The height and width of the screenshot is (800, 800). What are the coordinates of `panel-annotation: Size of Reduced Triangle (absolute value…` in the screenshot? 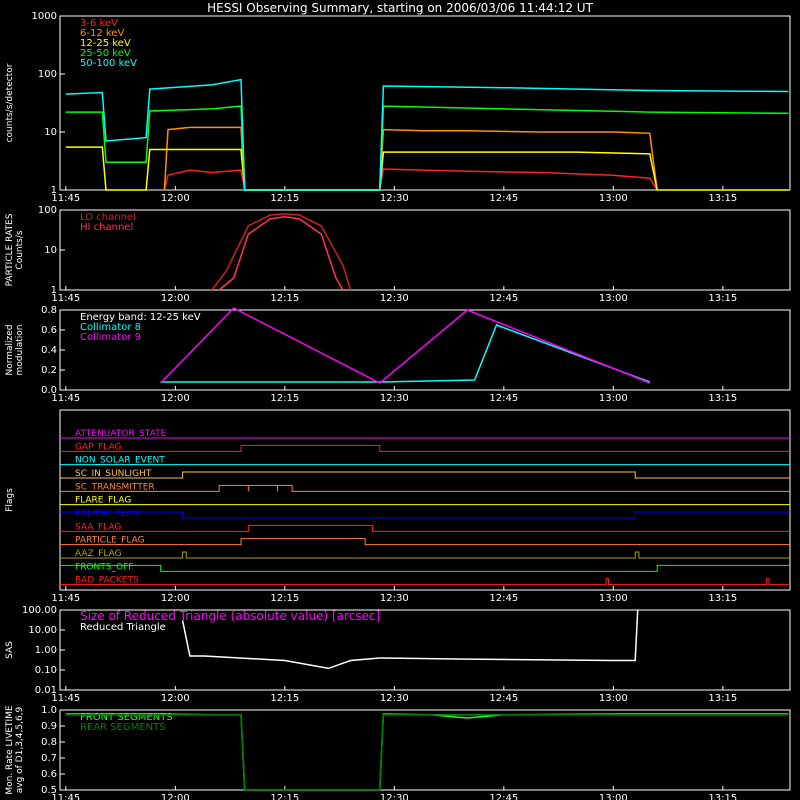 It's located at (230, 616).